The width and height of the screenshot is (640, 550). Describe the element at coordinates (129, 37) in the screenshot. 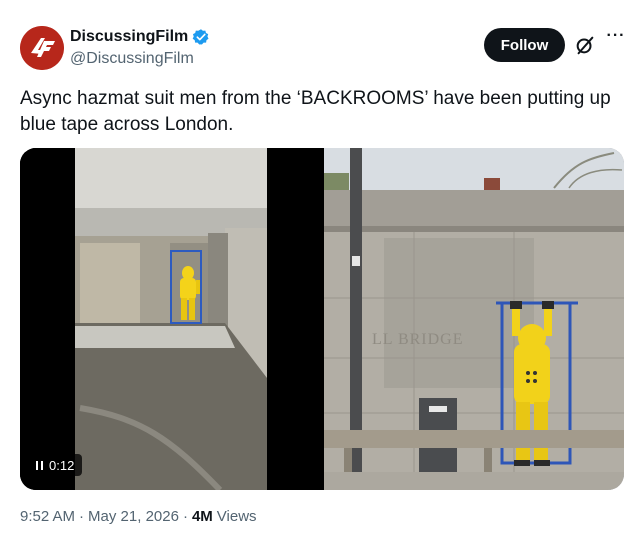

I see `display-name: DiscussingFilm` at that location.